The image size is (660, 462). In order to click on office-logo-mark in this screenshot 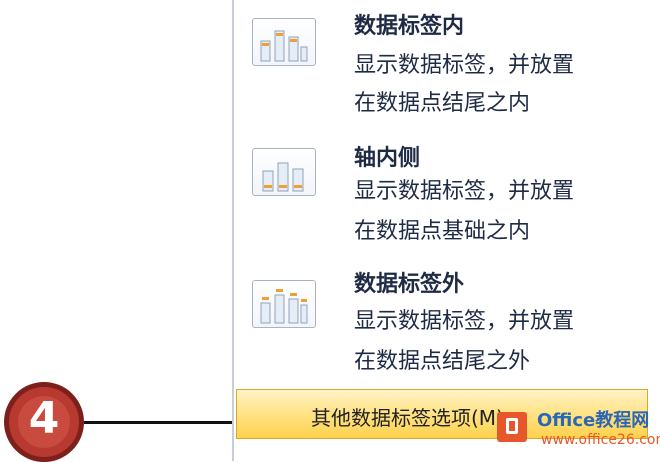, I will do `click(512, 426)`.